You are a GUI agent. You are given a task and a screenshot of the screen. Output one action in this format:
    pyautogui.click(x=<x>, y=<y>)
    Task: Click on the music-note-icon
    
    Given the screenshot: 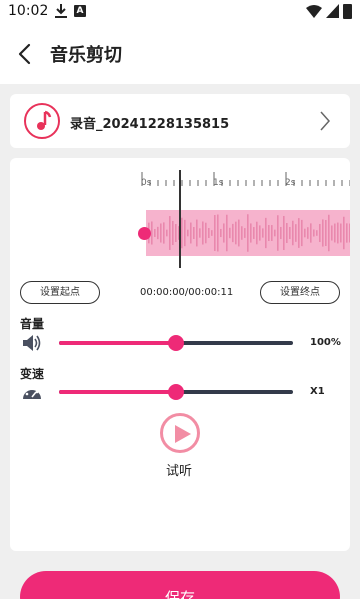 What is the action you would take?
    pyautogui.click(x=42, y=121)
    